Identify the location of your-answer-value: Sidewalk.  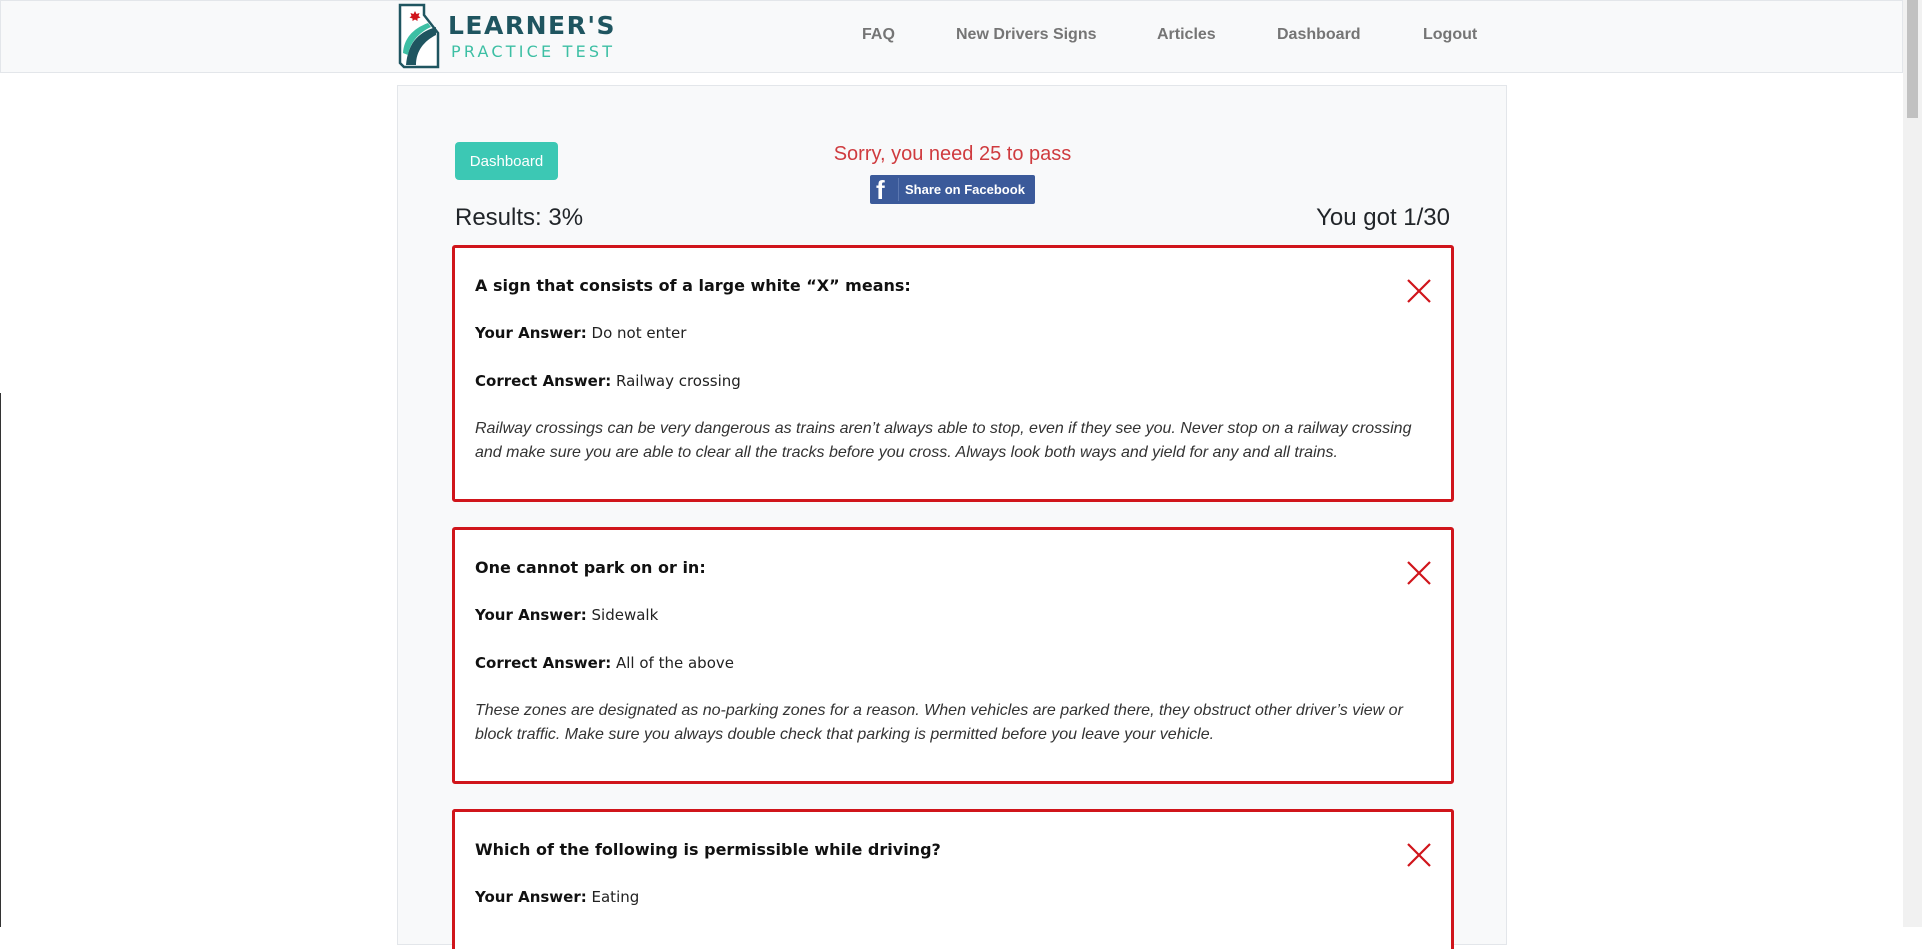
(625, 615).